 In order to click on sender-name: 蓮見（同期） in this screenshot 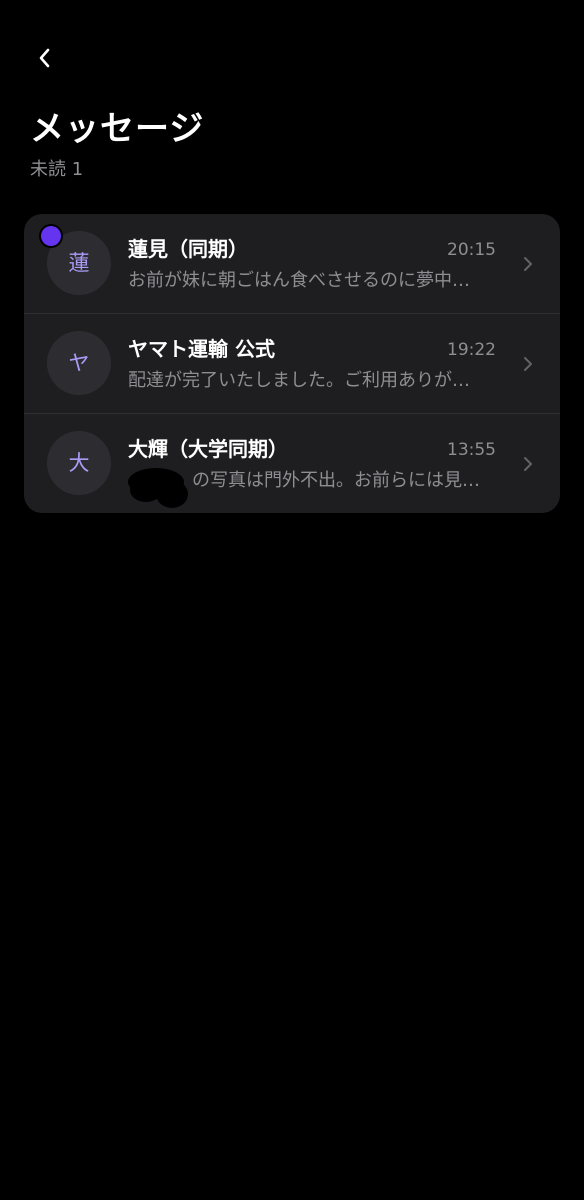, I will do `click(188, 249)`.